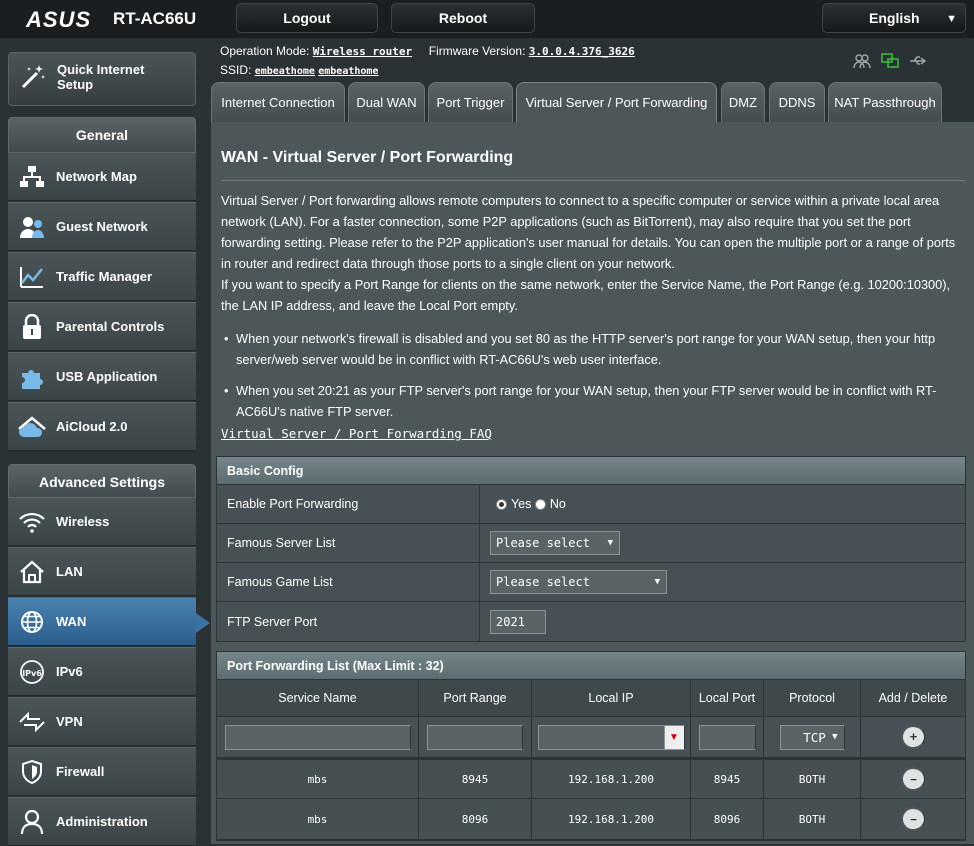 The image size is (974, 846). Describe the element at coordinates (278, 102) in the screenshot. I see `tab-internet-connection: Internet Connection` at that location.